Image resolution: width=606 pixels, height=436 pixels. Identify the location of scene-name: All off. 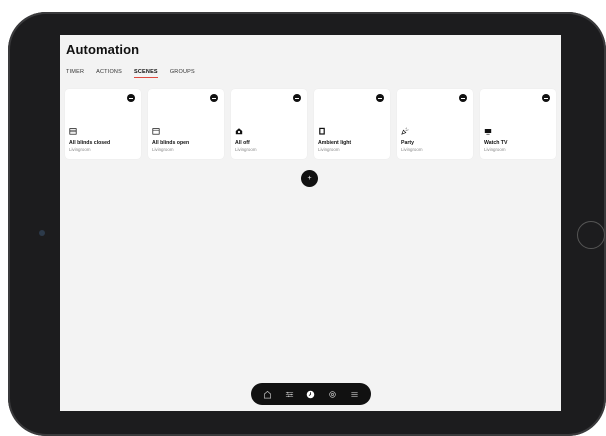
(242, 143).